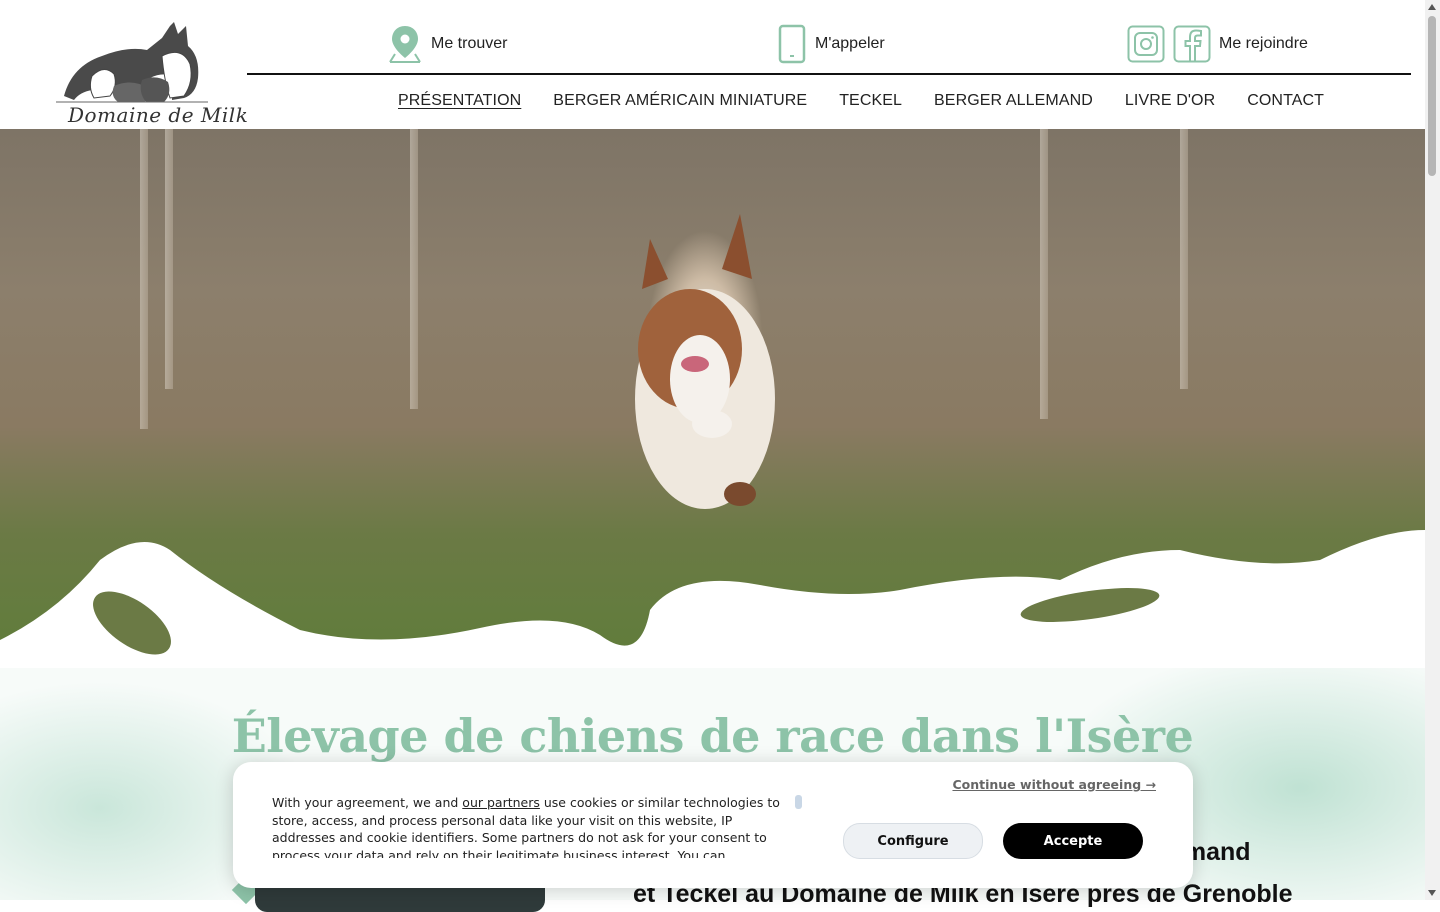  What do you see at coordinates (792, 44) in the screenshot?
I see `phone-icon` at bounding box center [792, 44].